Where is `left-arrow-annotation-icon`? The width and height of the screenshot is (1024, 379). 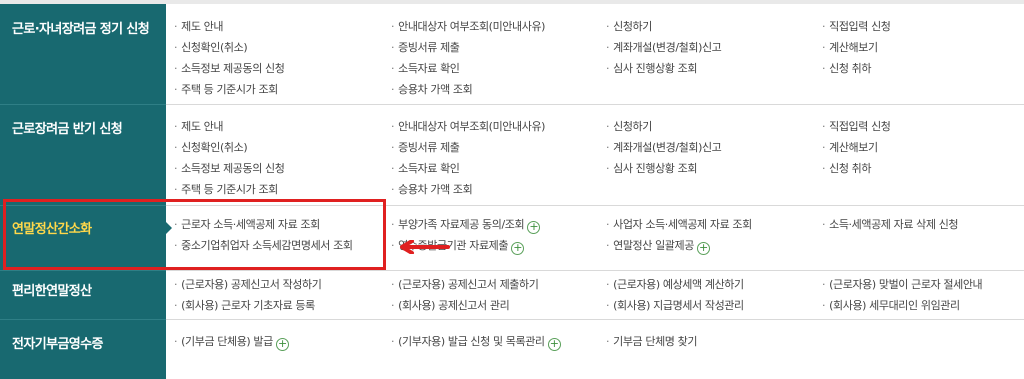
left-arrow-annotation-icon is located at coordinates (425, 247).